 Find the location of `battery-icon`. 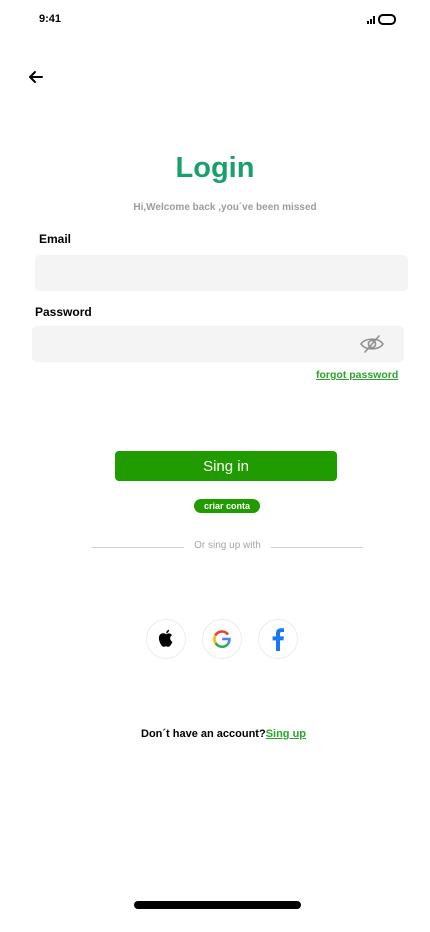

battery-icon is located at coordinates (387, 19).